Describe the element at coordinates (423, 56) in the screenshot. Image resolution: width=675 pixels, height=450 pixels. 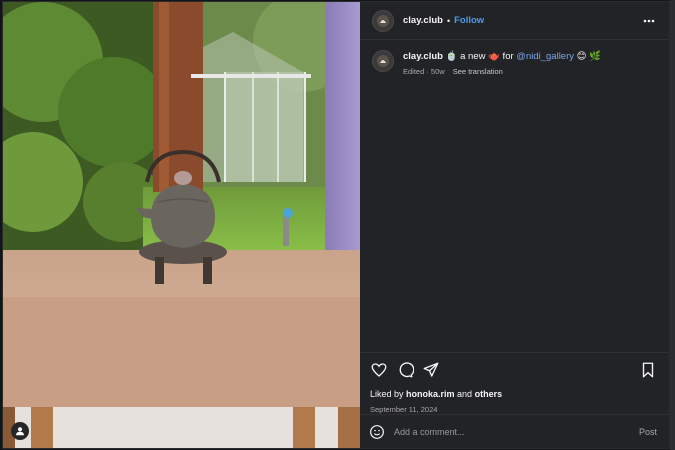
I see `caption-username: clay.club` at that location.